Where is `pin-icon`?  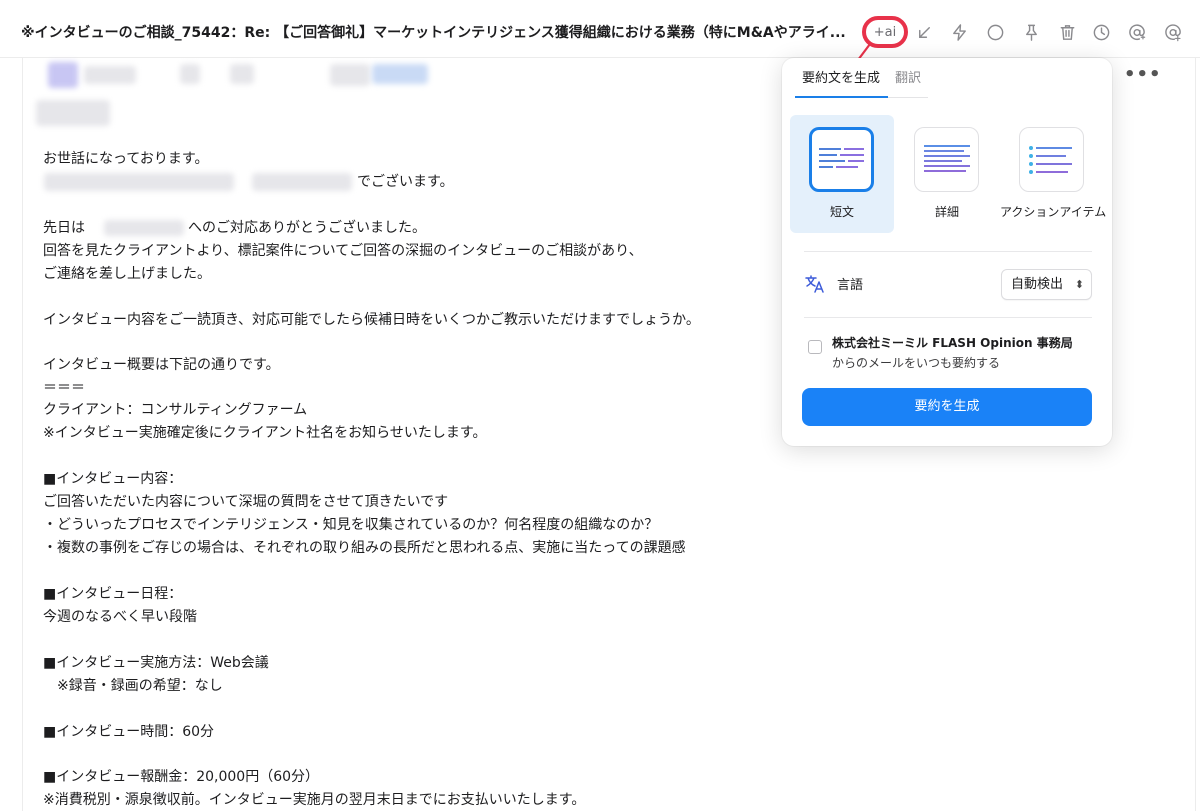 pin-icon is located at coordinates (1031, 32).